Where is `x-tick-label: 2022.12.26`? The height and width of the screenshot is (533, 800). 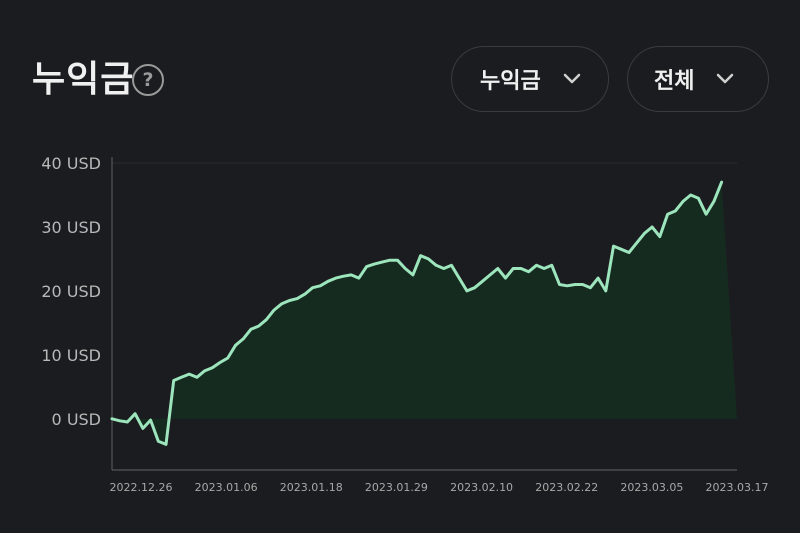
x-tick-label: 2022.12.26 is located at coordinates (141, 487).